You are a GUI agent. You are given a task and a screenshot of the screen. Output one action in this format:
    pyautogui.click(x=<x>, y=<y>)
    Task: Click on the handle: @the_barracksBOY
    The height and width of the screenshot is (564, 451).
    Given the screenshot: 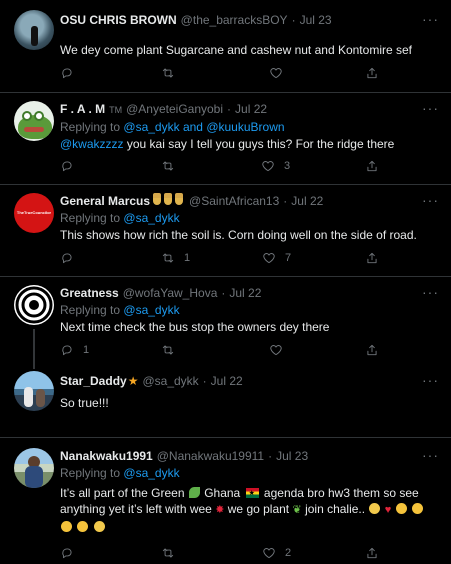 What is the action you would take?
    pyautogui.click(x=234, y=20)
    